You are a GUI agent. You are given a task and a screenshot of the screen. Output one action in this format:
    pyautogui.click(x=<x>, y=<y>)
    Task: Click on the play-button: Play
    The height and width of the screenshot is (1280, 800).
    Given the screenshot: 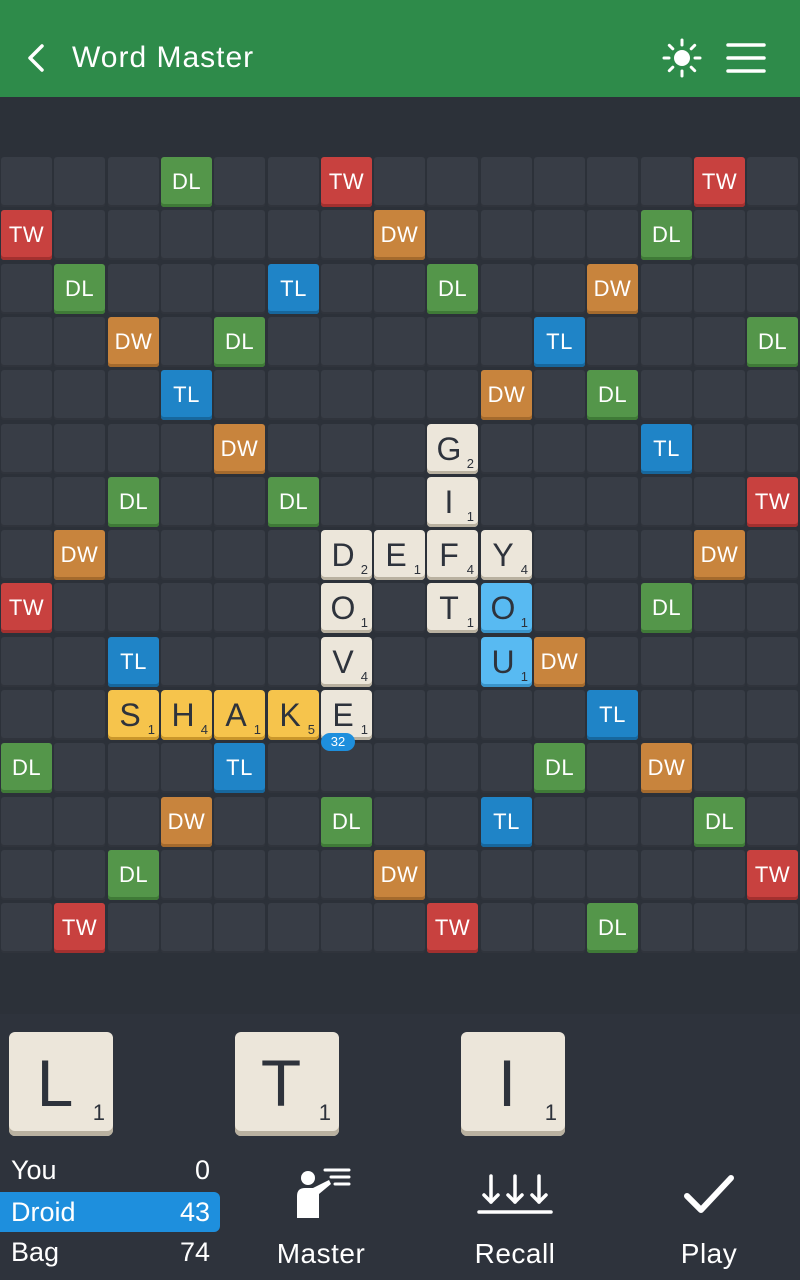 What is the action you would take?
    pyautogui.click(x=709, y=1216)
    